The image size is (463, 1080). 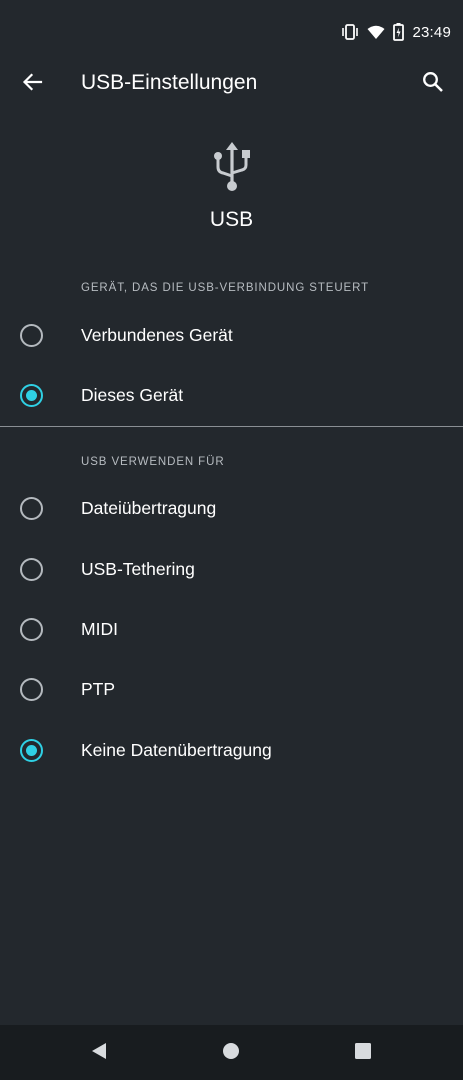 What do you see at coordinates (153, 462) in the screenshot?
I see `section-header-use-usb-for: USB VERWENDEN FÜR` at bounding box center [153, 462].